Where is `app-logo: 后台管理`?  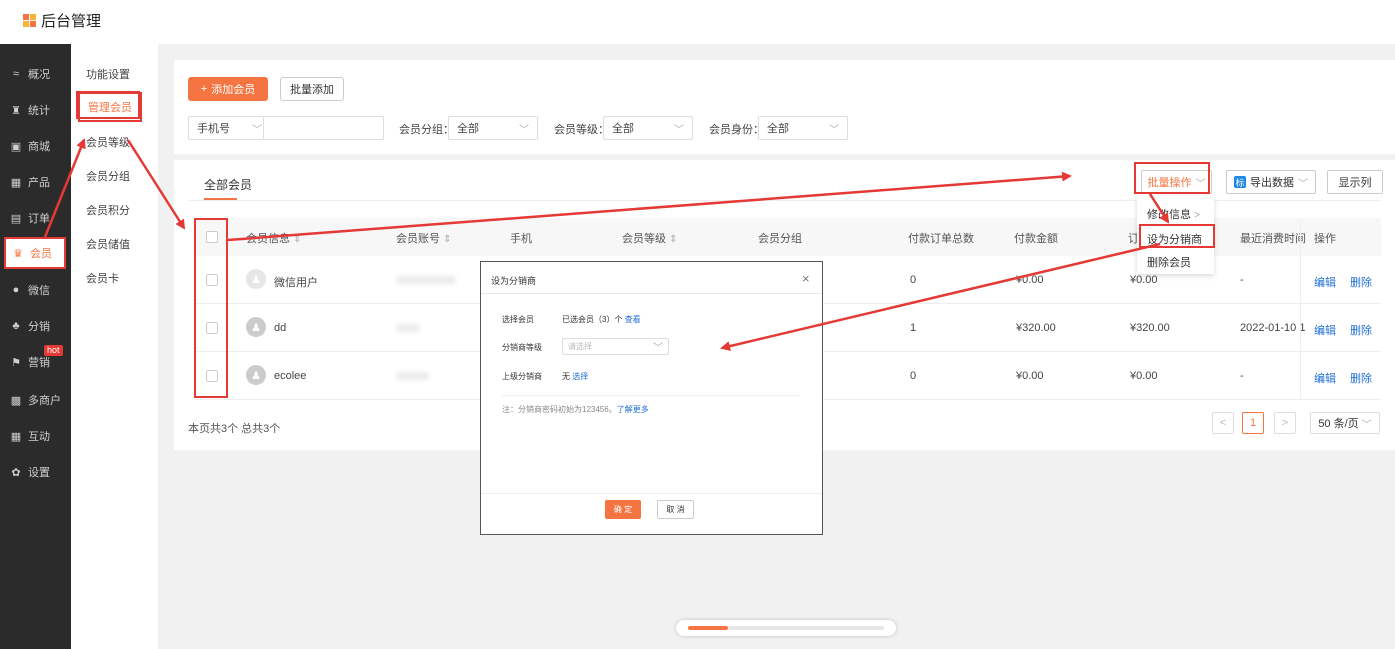 app-logo: 后台管理 is located at coordinates (62, 20).